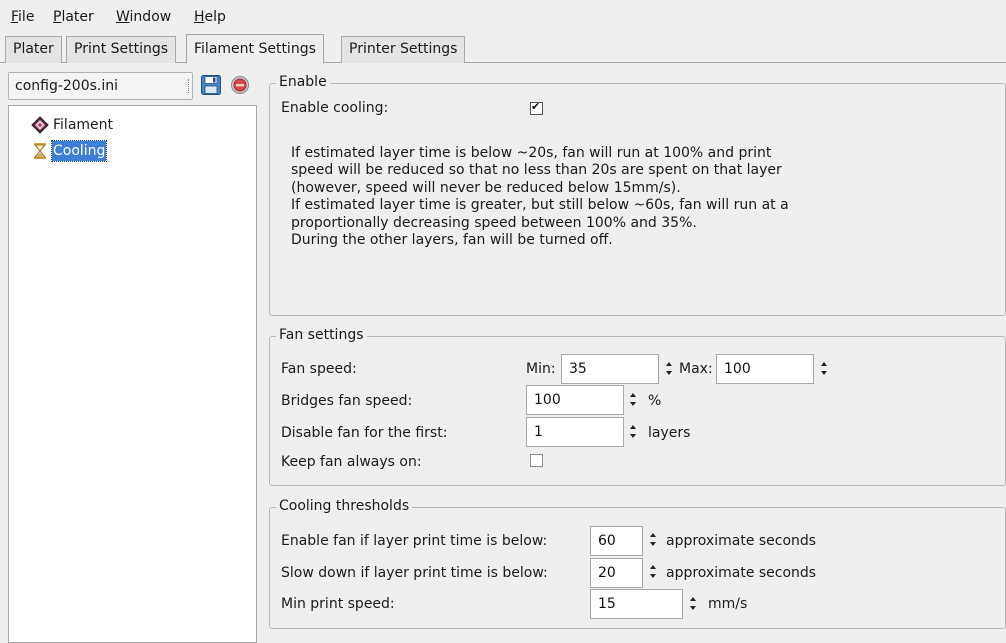 This screenshot has width=1006, height=643. Describe the element at coordinates (654, 572) in the screenshot. I see `slow-down-threshold-stepper` at that location.